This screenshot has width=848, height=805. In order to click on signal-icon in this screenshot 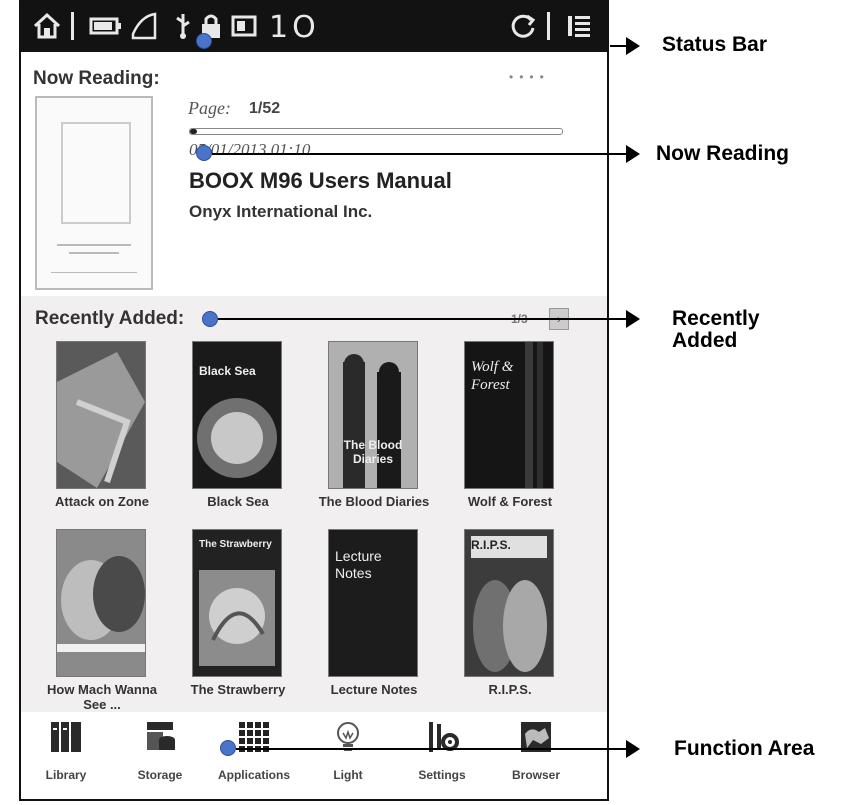, I will do `click(143, 29)`.